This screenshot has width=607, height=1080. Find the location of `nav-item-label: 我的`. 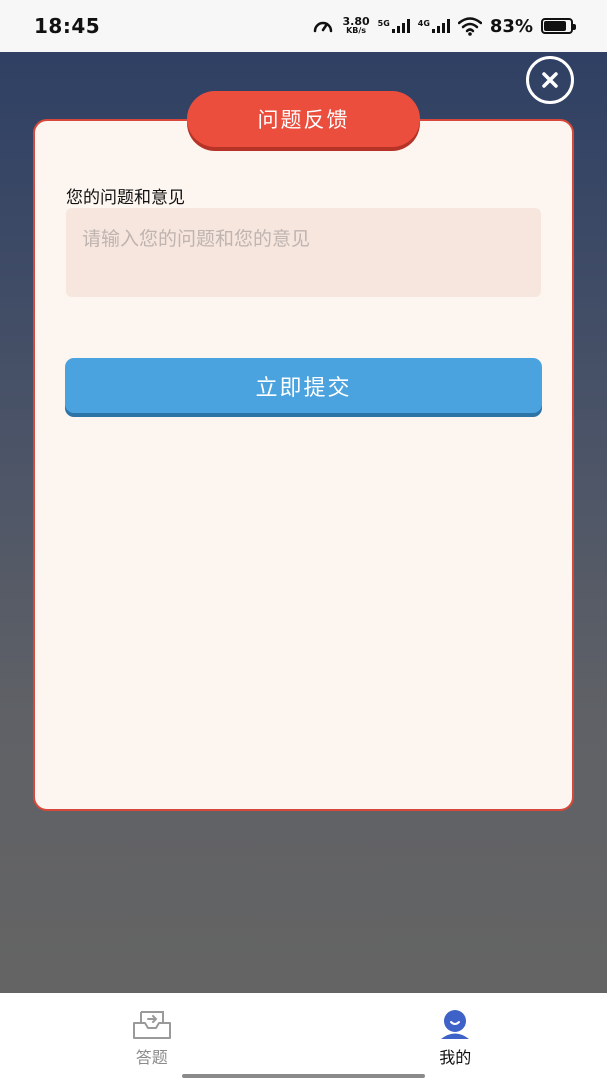

nav-item-label: 我的 is located at coordinates (455, 1057).